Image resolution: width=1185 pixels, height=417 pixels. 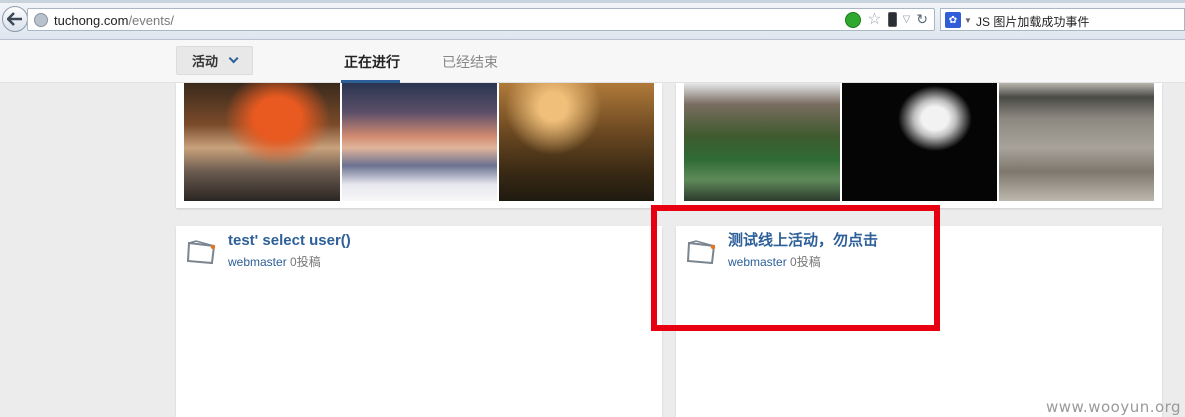 What do you see at coordinates (1114, 407) in the screenshot?
I see `watermark: www.wooyun.org` at bounding box center [1114, 407].